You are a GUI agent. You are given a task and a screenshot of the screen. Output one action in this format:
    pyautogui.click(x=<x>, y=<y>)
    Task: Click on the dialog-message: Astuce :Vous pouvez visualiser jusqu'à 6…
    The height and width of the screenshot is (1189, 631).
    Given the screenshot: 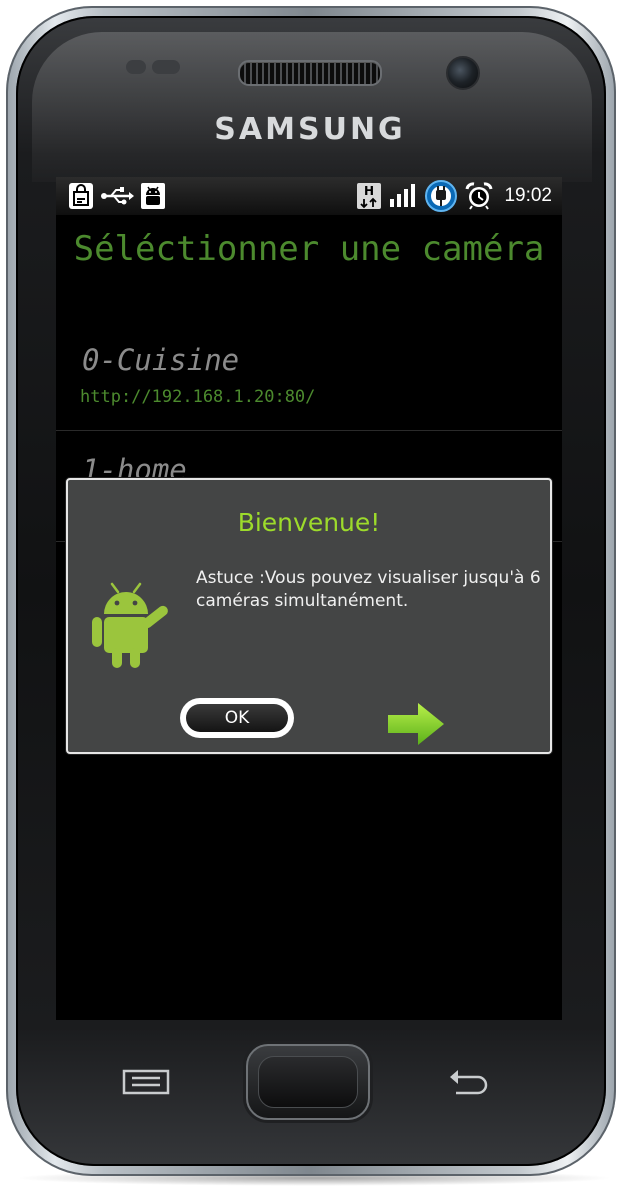 What is the action you would take?
    pyautogui.click(x=368, y=589)
    